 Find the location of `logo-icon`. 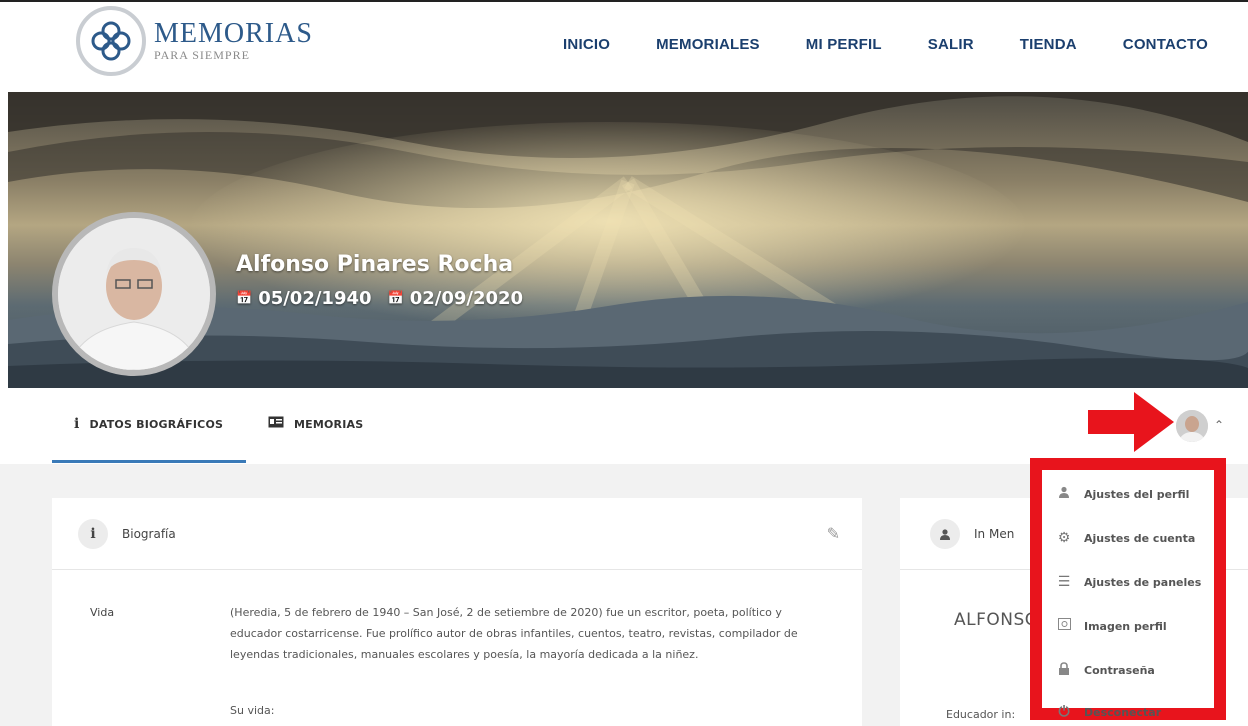

logo-icon is located at coordinates (111, 41).